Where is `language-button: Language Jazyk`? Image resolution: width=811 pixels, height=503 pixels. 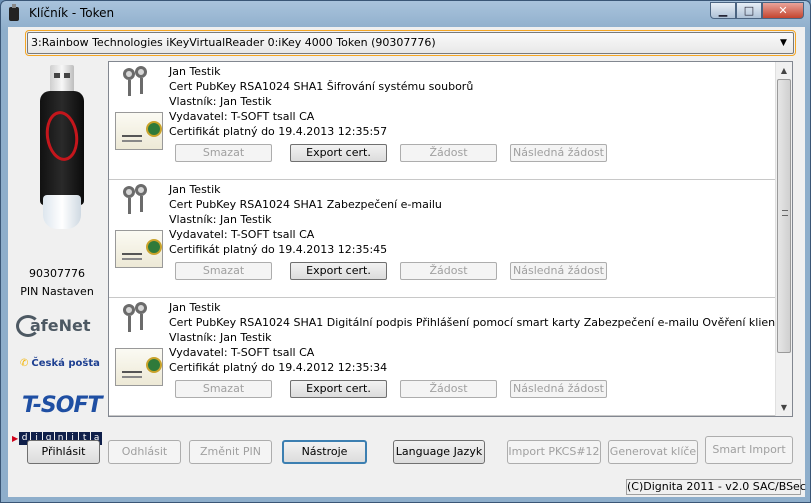 language-button: Language Jazyk is located at coordinates (439, 452).